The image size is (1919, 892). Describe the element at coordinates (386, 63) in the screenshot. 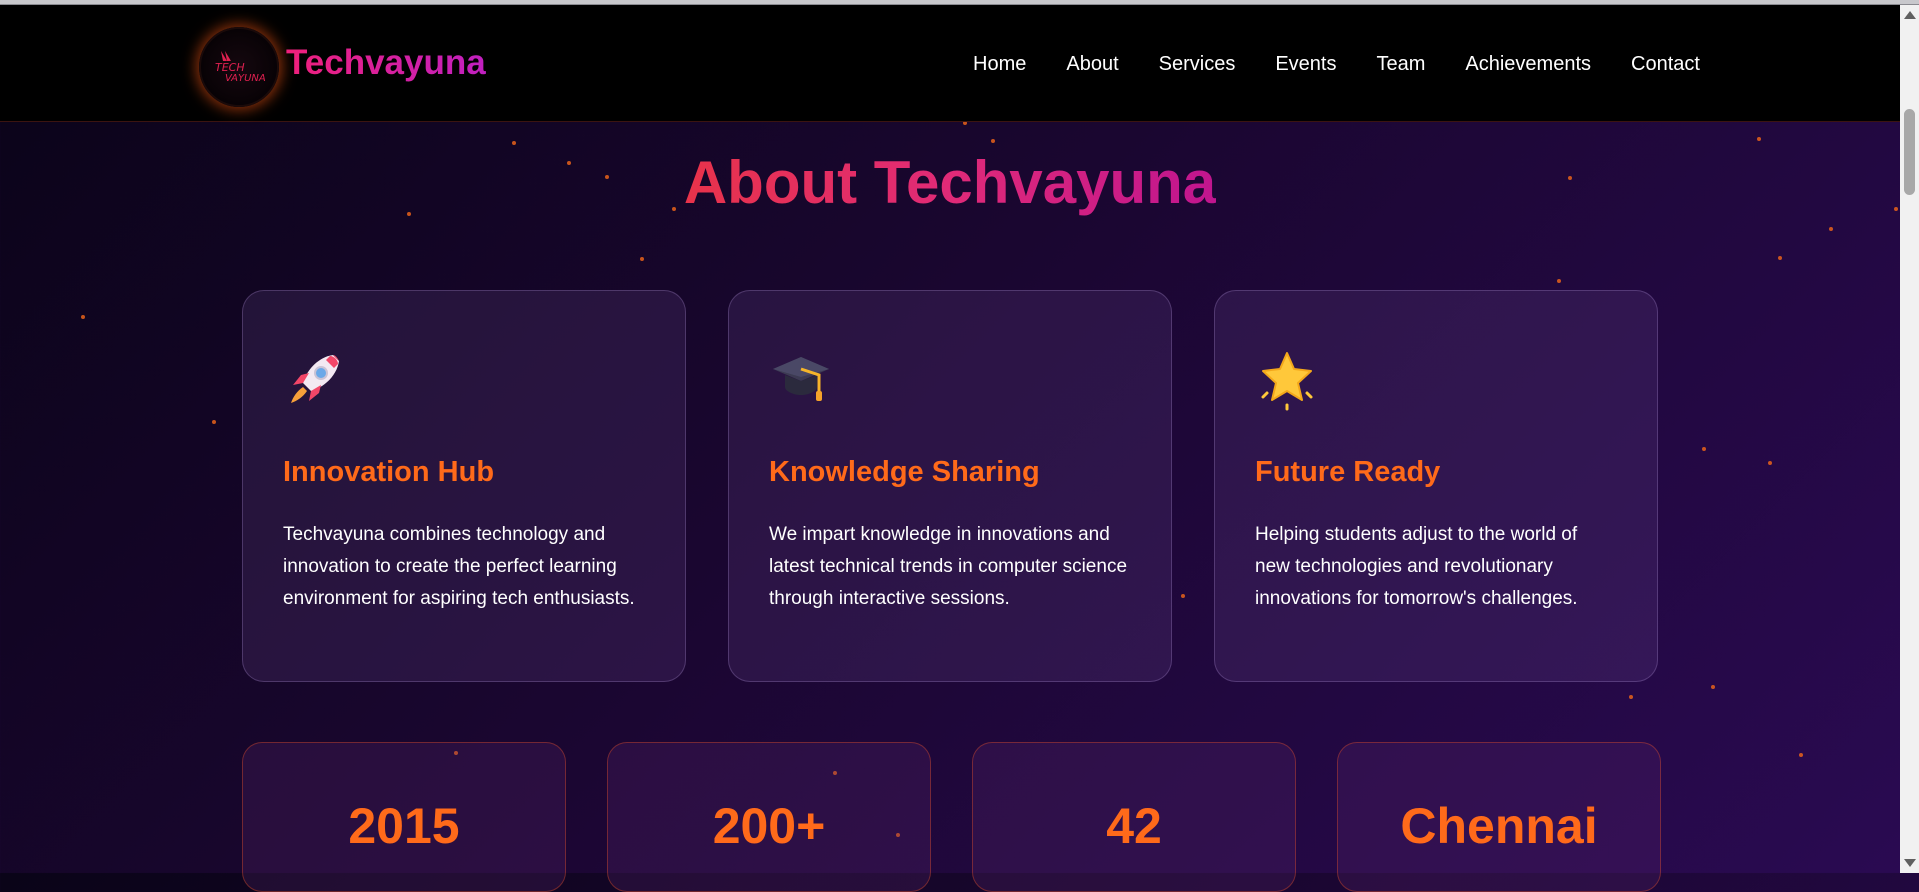

I see `brand-name: Techvayuna` at that location.